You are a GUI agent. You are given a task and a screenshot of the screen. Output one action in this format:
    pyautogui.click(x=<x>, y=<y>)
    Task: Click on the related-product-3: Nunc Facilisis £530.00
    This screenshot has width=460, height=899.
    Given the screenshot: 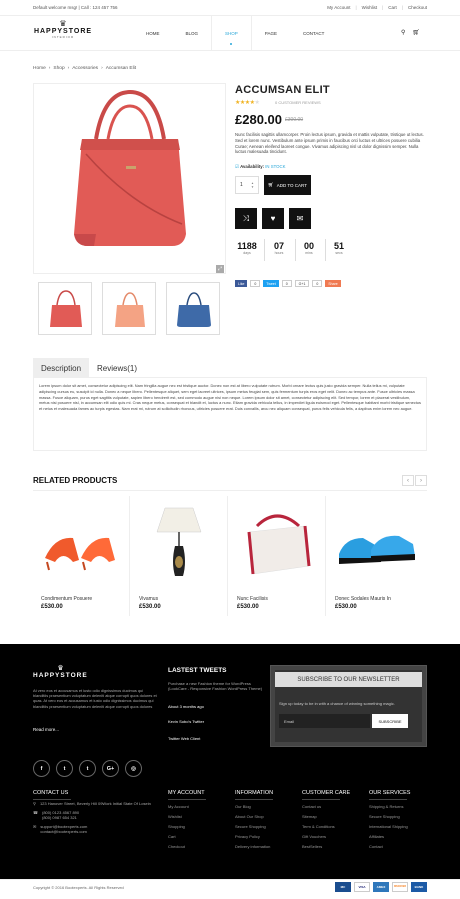 What is the action you would take?
    pyautogui.click(x=277, y=556)
    